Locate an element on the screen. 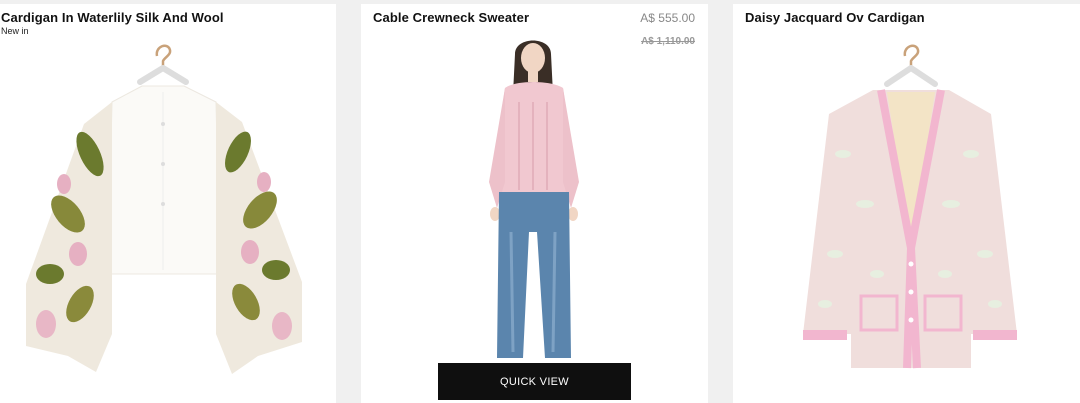 This screenshot has height=403, width=1080. product-name: Daisy Jacquard Ov Cardigan is located at coordinates (835, 17).